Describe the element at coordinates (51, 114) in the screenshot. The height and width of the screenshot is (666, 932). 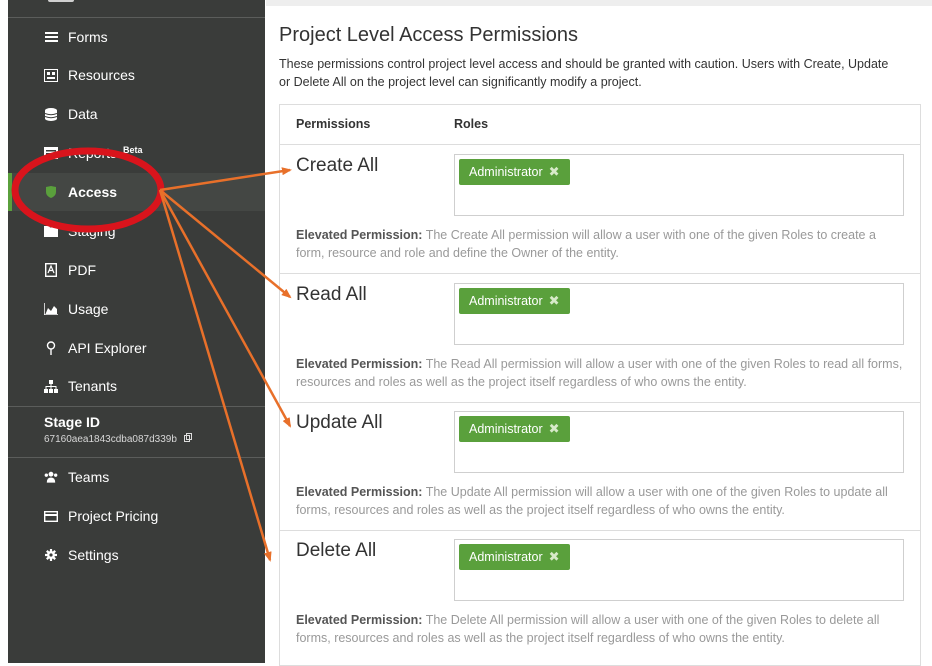
I see `database-icon` at that location.